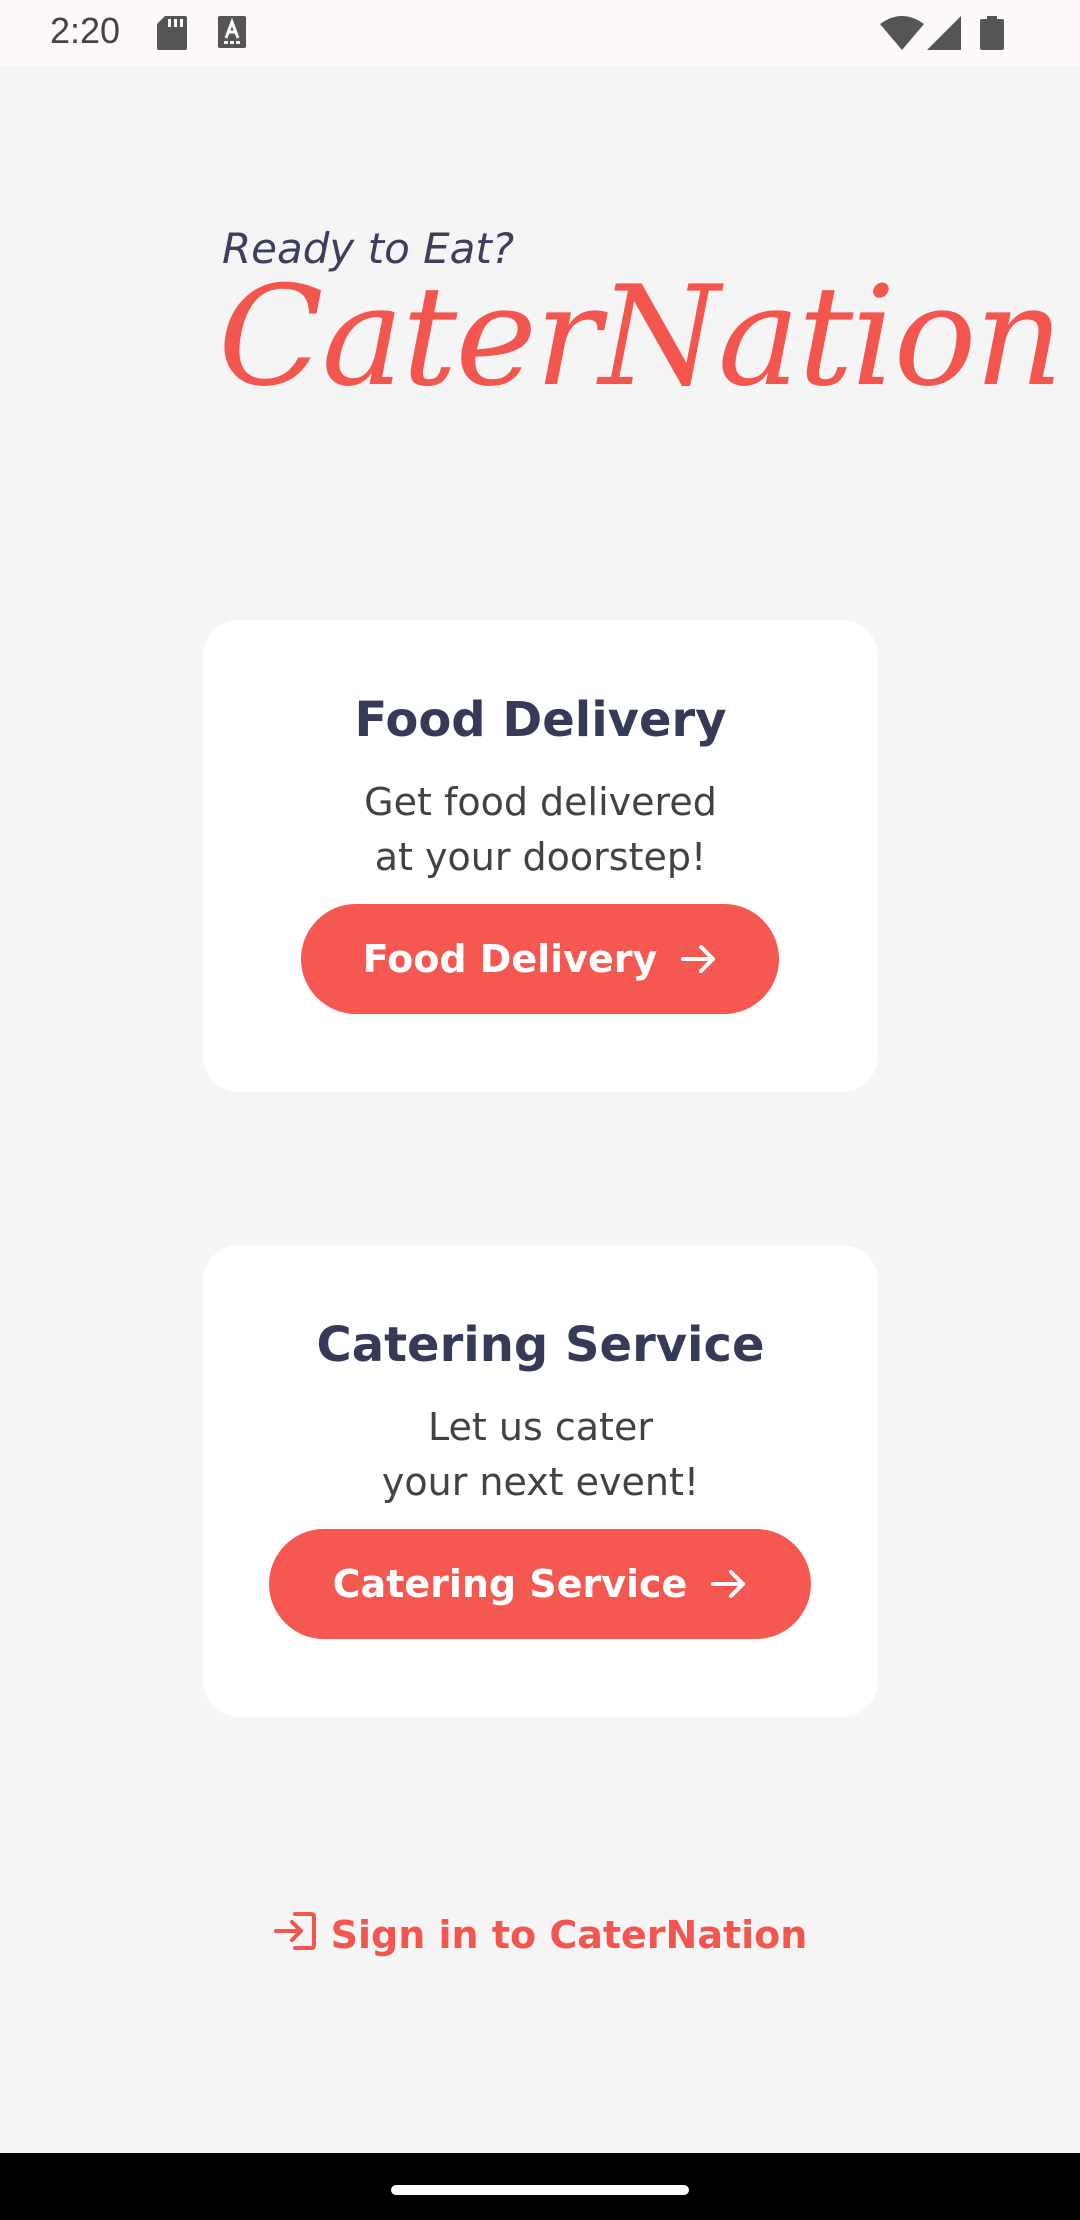 Image resolution: width=1080 pixels, height=2220 pixels. I want to click on login-icon, so click(295, 1935).